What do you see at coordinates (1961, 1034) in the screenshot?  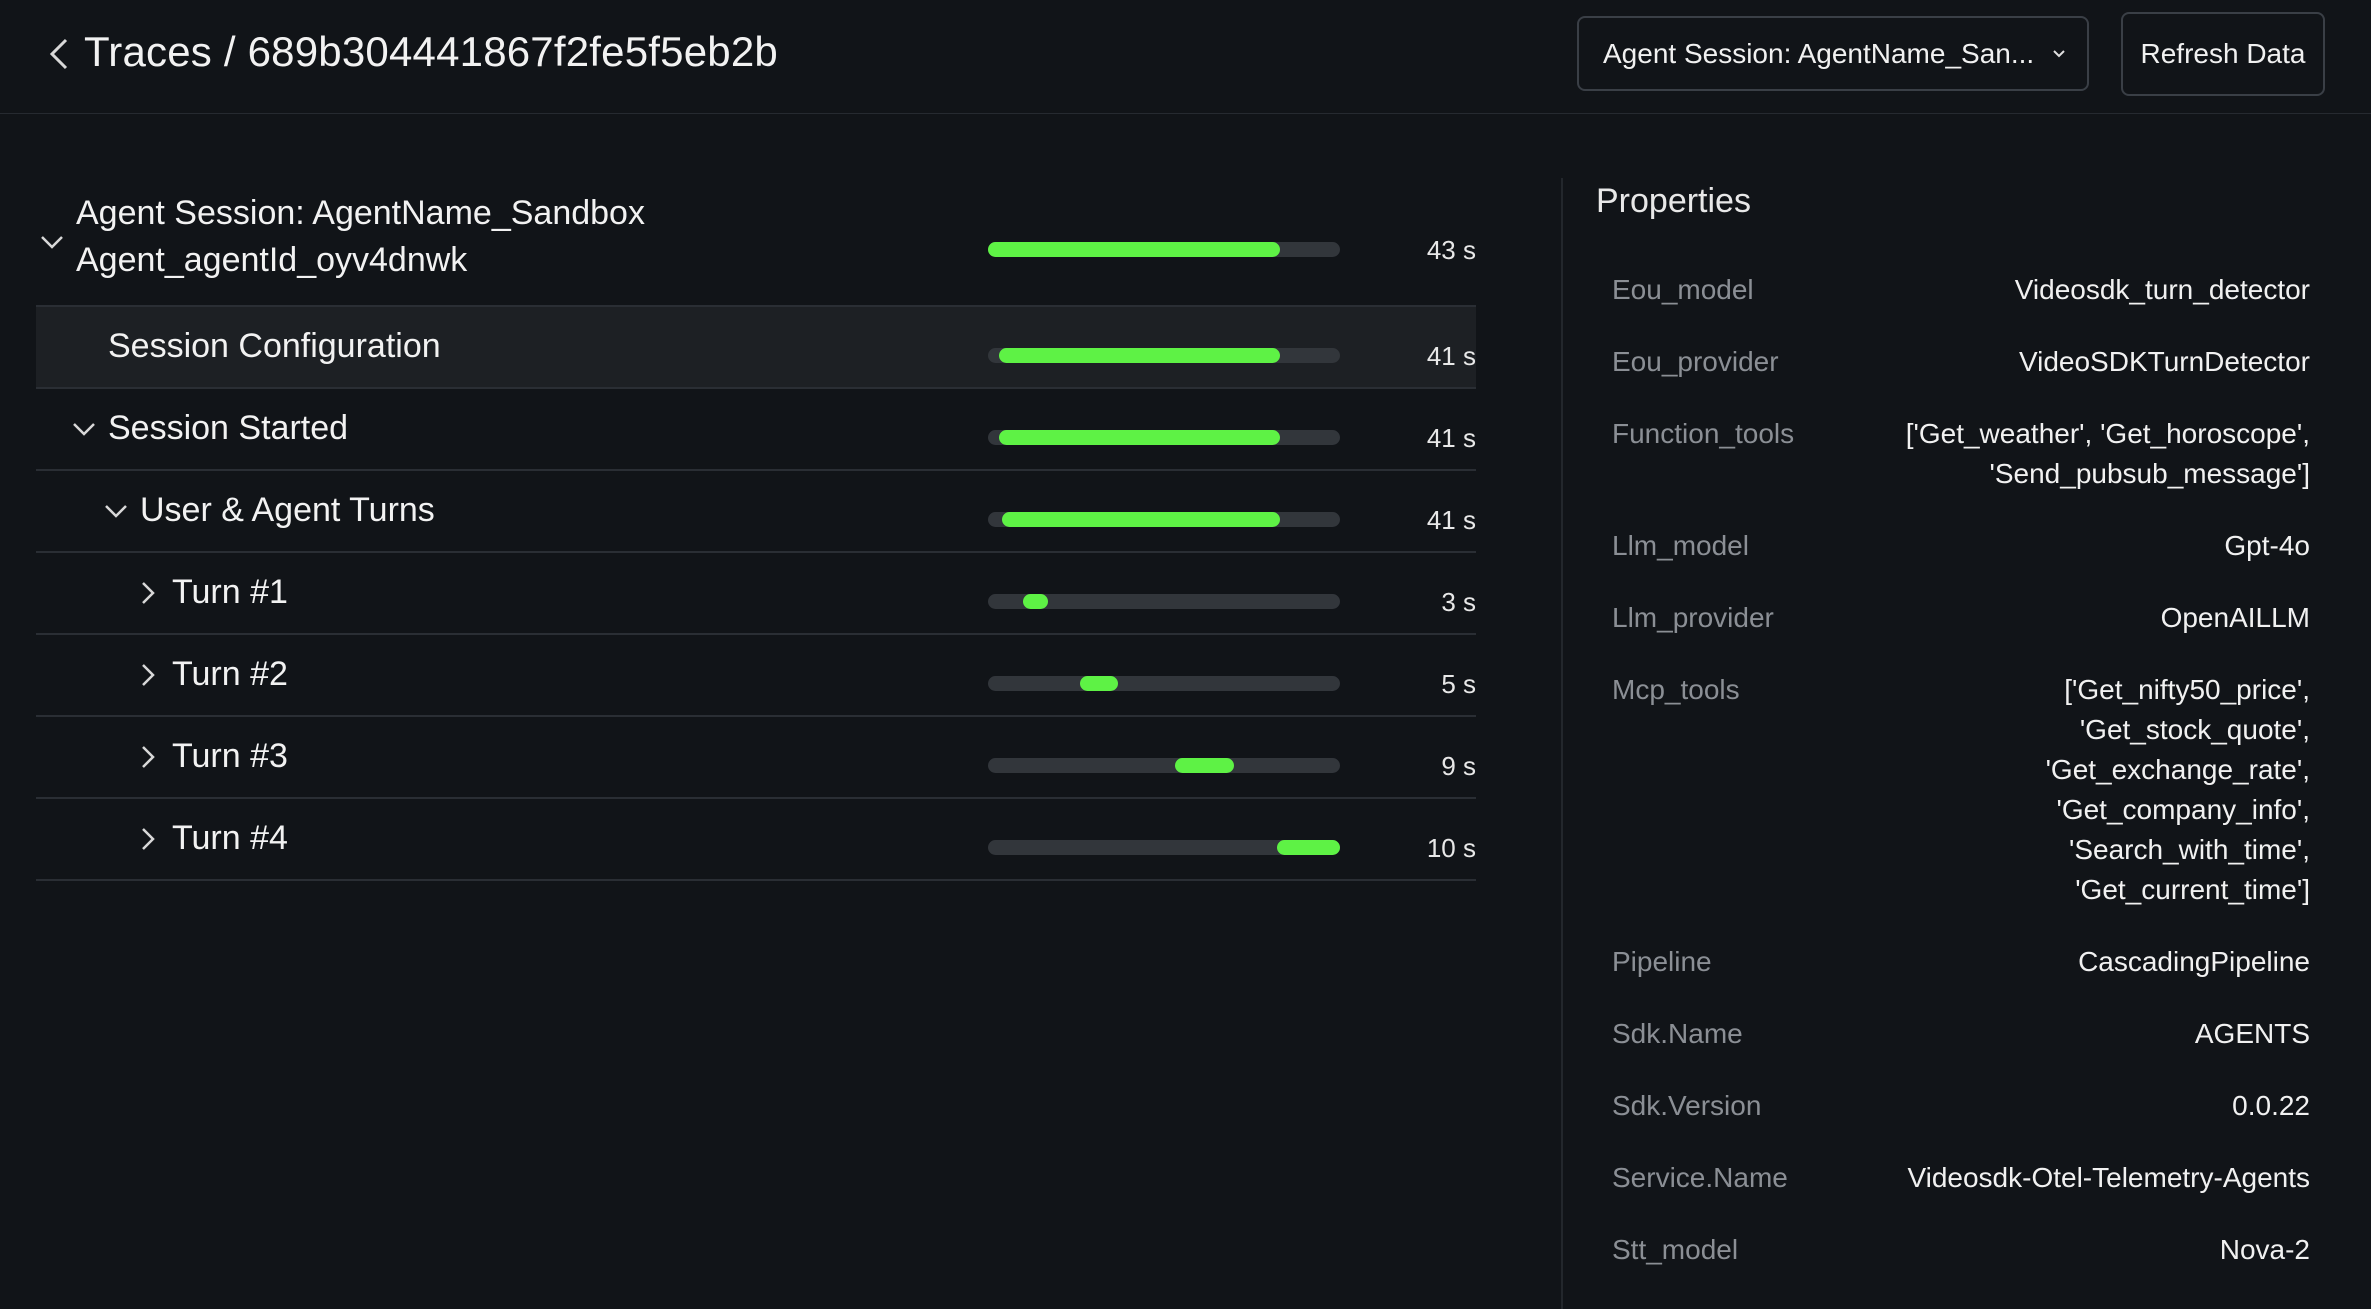 I see `property-row: Sdk.Name AGENTS` at bounding box center [1961, 1034].